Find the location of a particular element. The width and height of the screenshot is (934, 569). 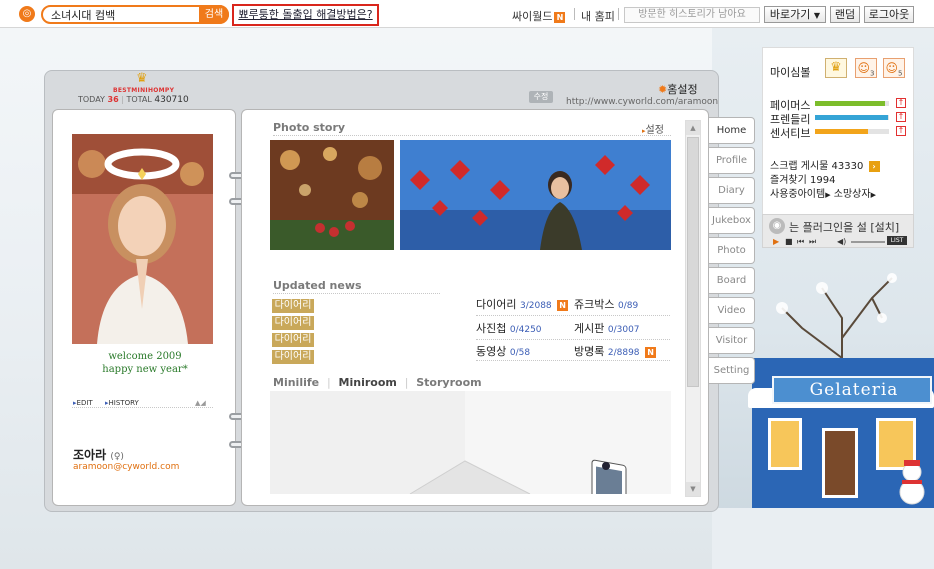

stat-bar-track is located at coordinates (852, 103).